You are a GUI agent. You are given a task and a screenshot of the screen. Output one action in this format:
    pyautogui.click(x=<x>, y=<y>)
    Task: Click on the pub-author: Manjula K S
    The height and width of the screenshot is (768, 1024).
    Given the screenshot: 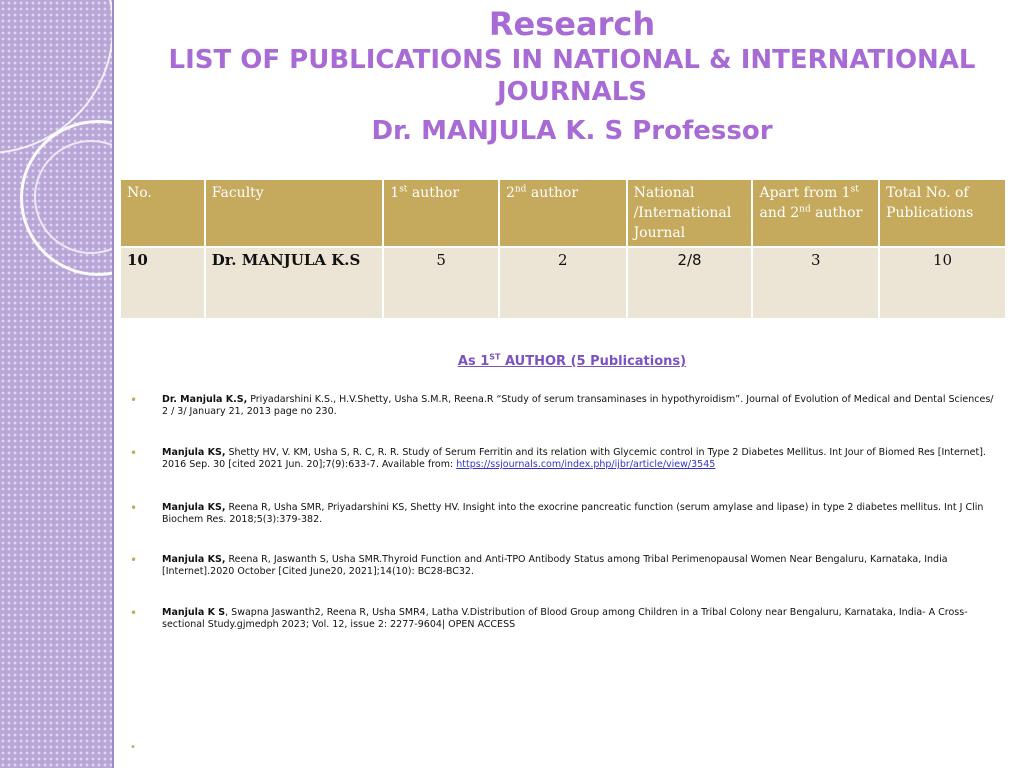 What is the action you would take?
    pyautogui.click(x=194, y=612)
    